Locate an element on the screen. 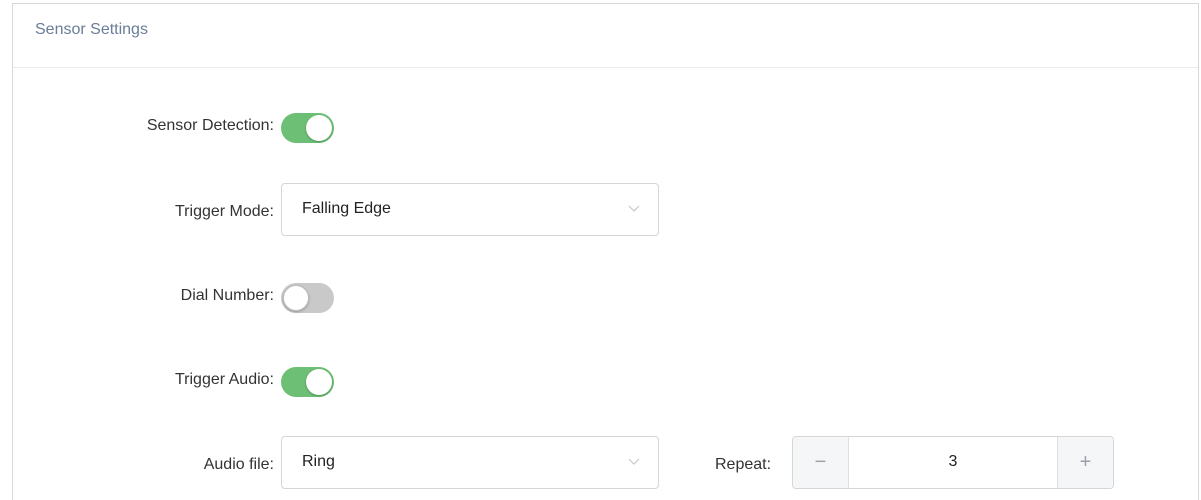 This screenshot has width=1201, height=500. trigger-audio-label: Trigger Audio: is located at coordinates (224, 379).